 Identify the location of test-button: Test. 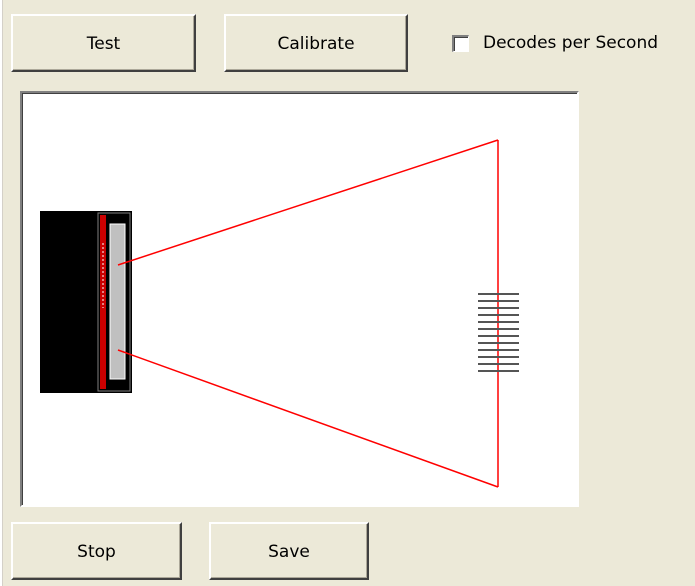
(103, 43).